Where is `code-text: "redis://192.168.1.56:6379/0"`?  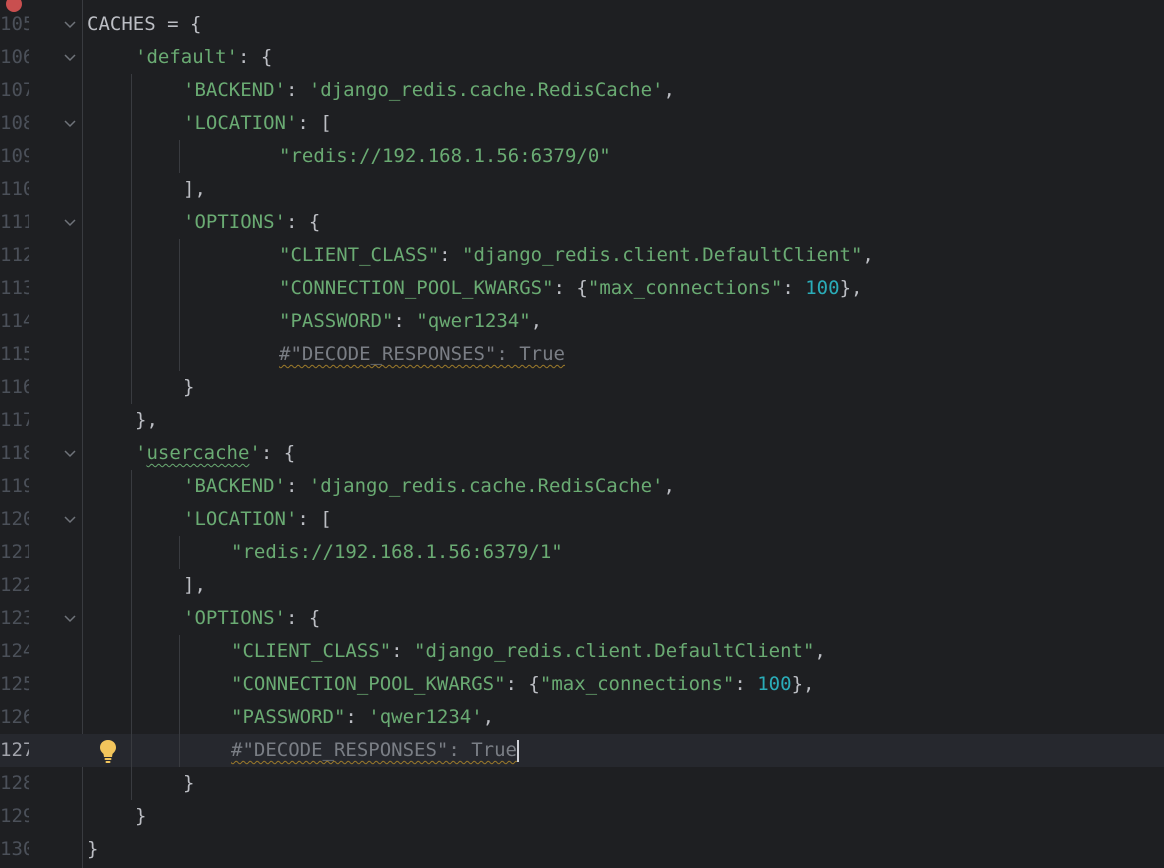
code-text: "redis://192.168.1.56:6379/0" is located at coordinates (445, 156).